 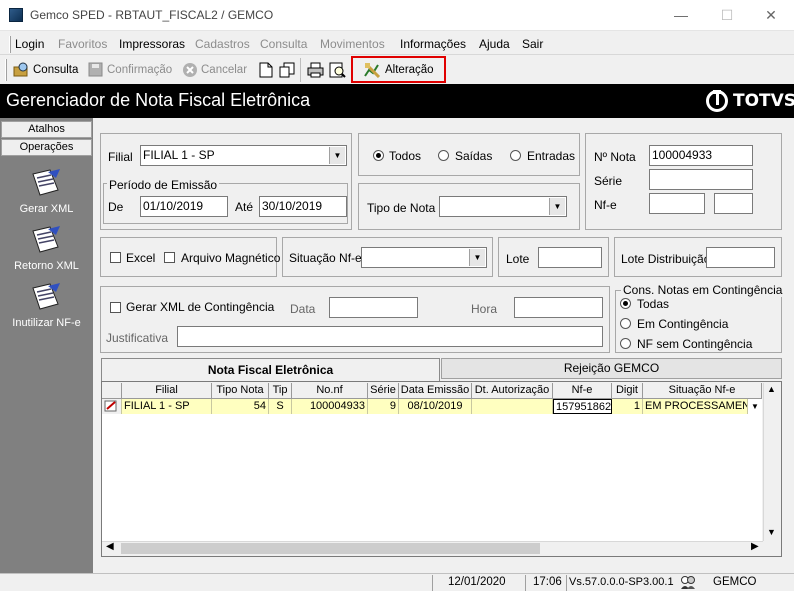 What do you see at coordinates (625, 343) in the screenshot?
I see `radio-nf-sem-contingencia` at bounding box center [625, 343].